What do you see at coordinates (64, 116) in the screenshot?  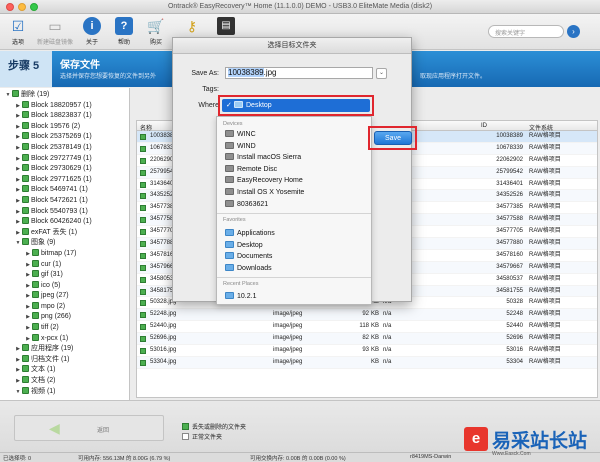 I see `tree-node: ▶ Block 18823837 (1)` at bounding box center [64, 116].